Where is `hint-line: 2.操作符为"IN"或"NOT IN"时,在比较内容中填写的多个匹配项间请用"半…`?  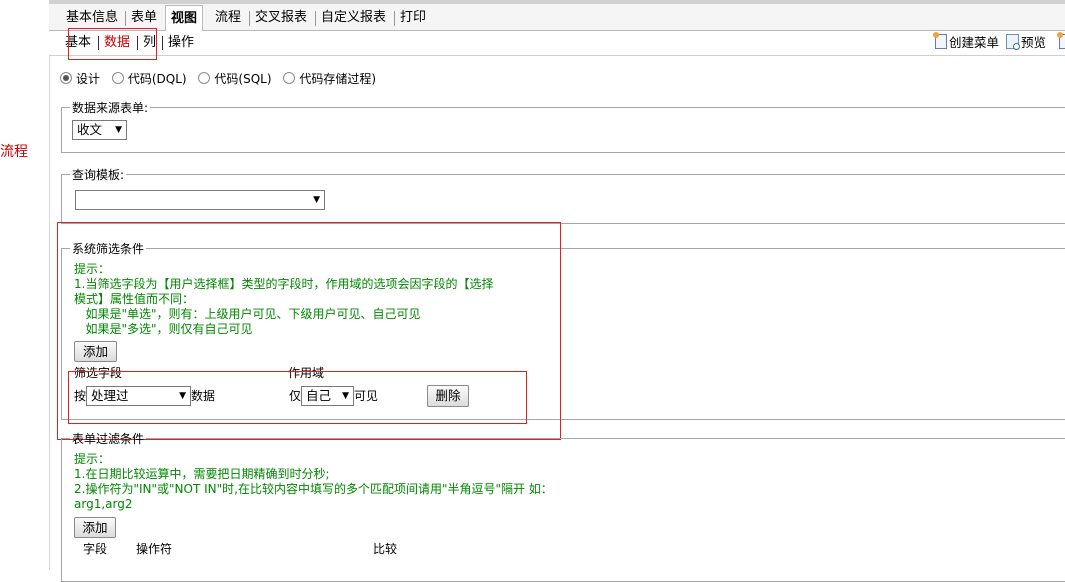
hint-line: 2.操作符为"IN"或"NOT IN"时,在比较内容中填写的多个匹配项间请用"半… is located at coordinates (313, 489).